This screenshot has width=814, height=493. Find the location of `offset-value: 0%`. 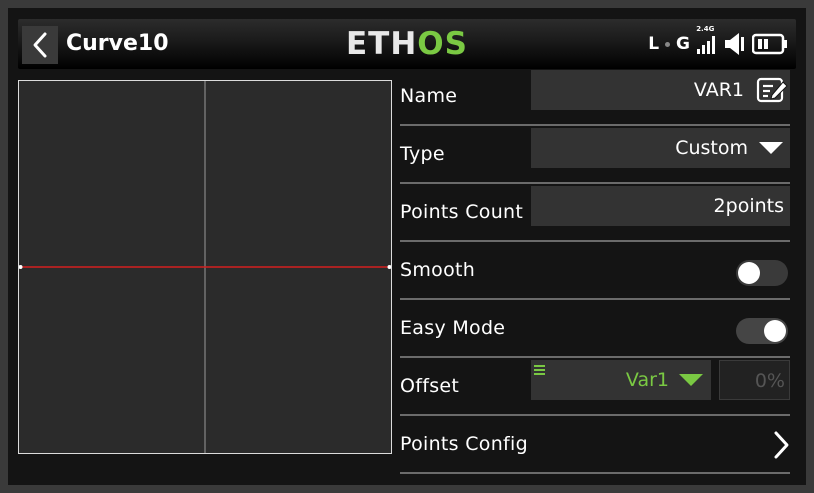

offset-value: 0% is located at coordinates (769, 381).